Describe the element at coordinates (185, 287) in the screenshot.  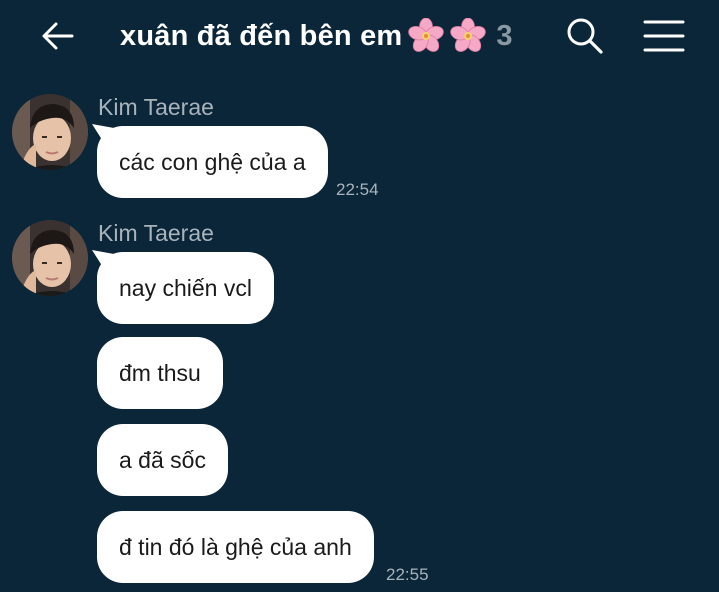
I see `message-text: nay chiến vcl` at that location.